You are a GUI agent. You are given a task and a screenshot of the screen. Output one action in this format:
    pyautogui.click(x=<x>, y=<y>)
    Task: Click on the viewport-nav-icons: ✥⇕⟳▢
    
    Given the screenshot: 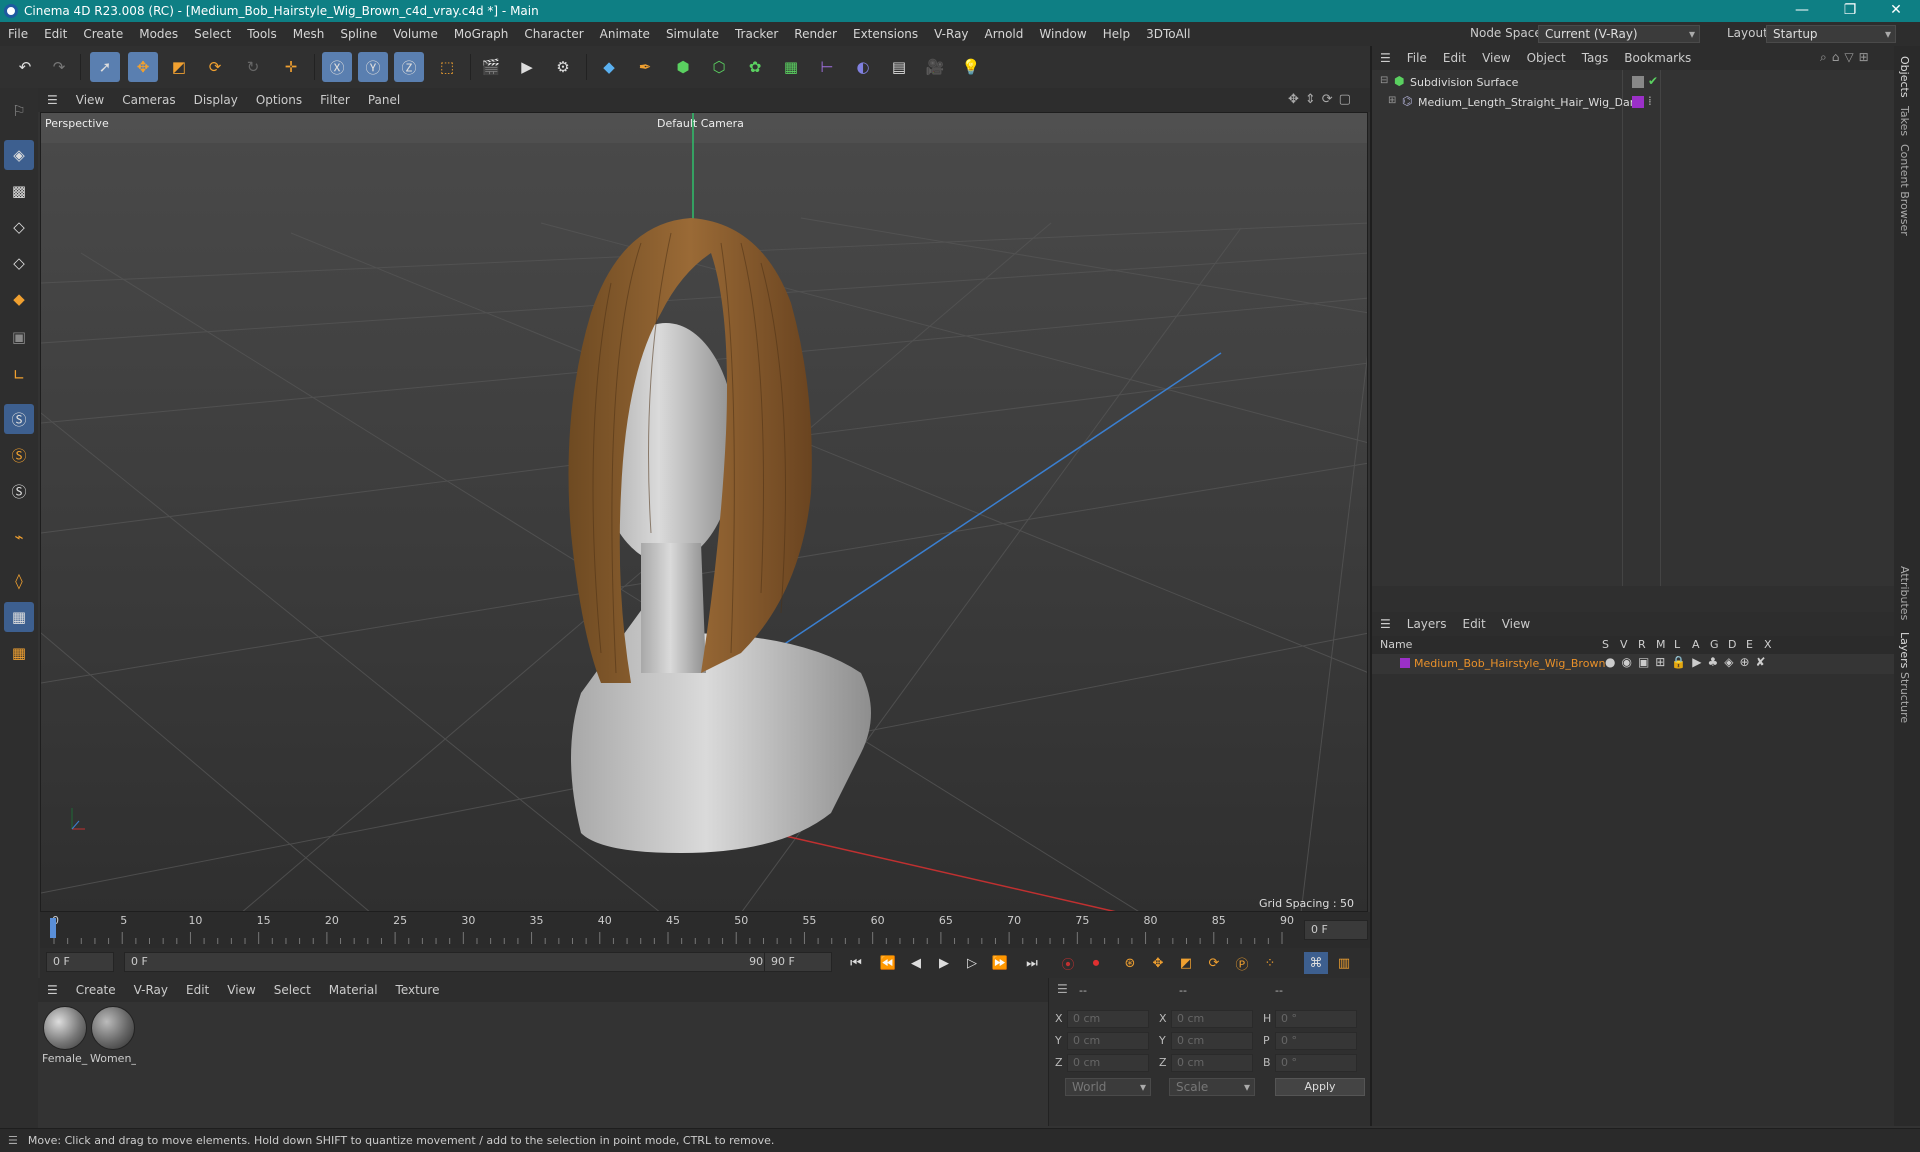 What is the action you would take?
    pyautogui.click(x=1322, y=99)
    